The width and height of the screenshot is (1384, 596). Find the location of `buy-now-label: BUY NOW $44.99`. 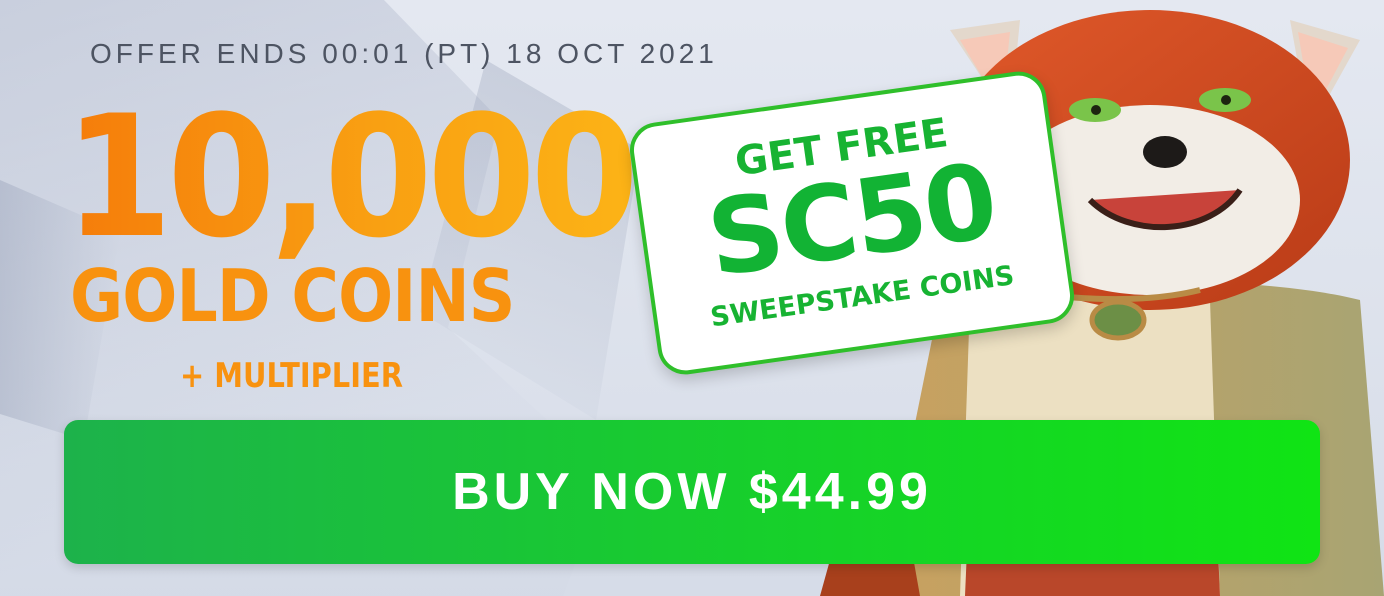

buy-now-label: BUY NOW $44.99 is located at coordinates (692, 492).